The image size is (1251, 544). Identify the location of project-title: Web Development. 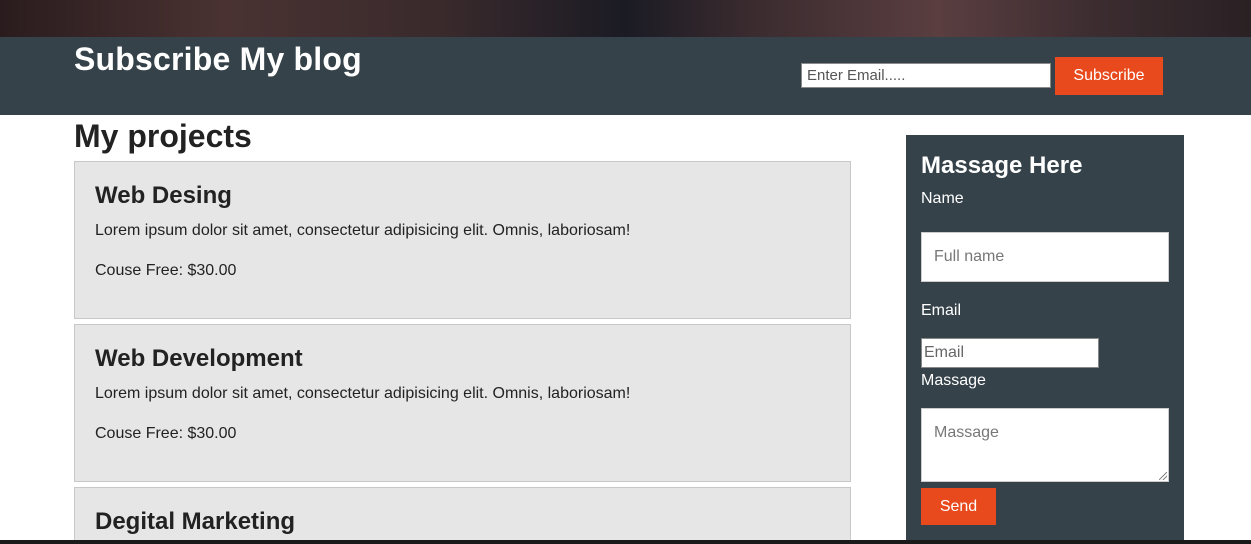
(199, 358).